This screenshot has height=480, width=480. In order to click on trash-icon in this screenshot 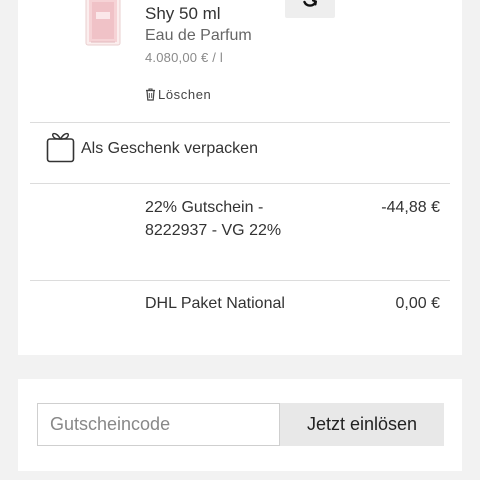, I will do `click(150, 94)`.